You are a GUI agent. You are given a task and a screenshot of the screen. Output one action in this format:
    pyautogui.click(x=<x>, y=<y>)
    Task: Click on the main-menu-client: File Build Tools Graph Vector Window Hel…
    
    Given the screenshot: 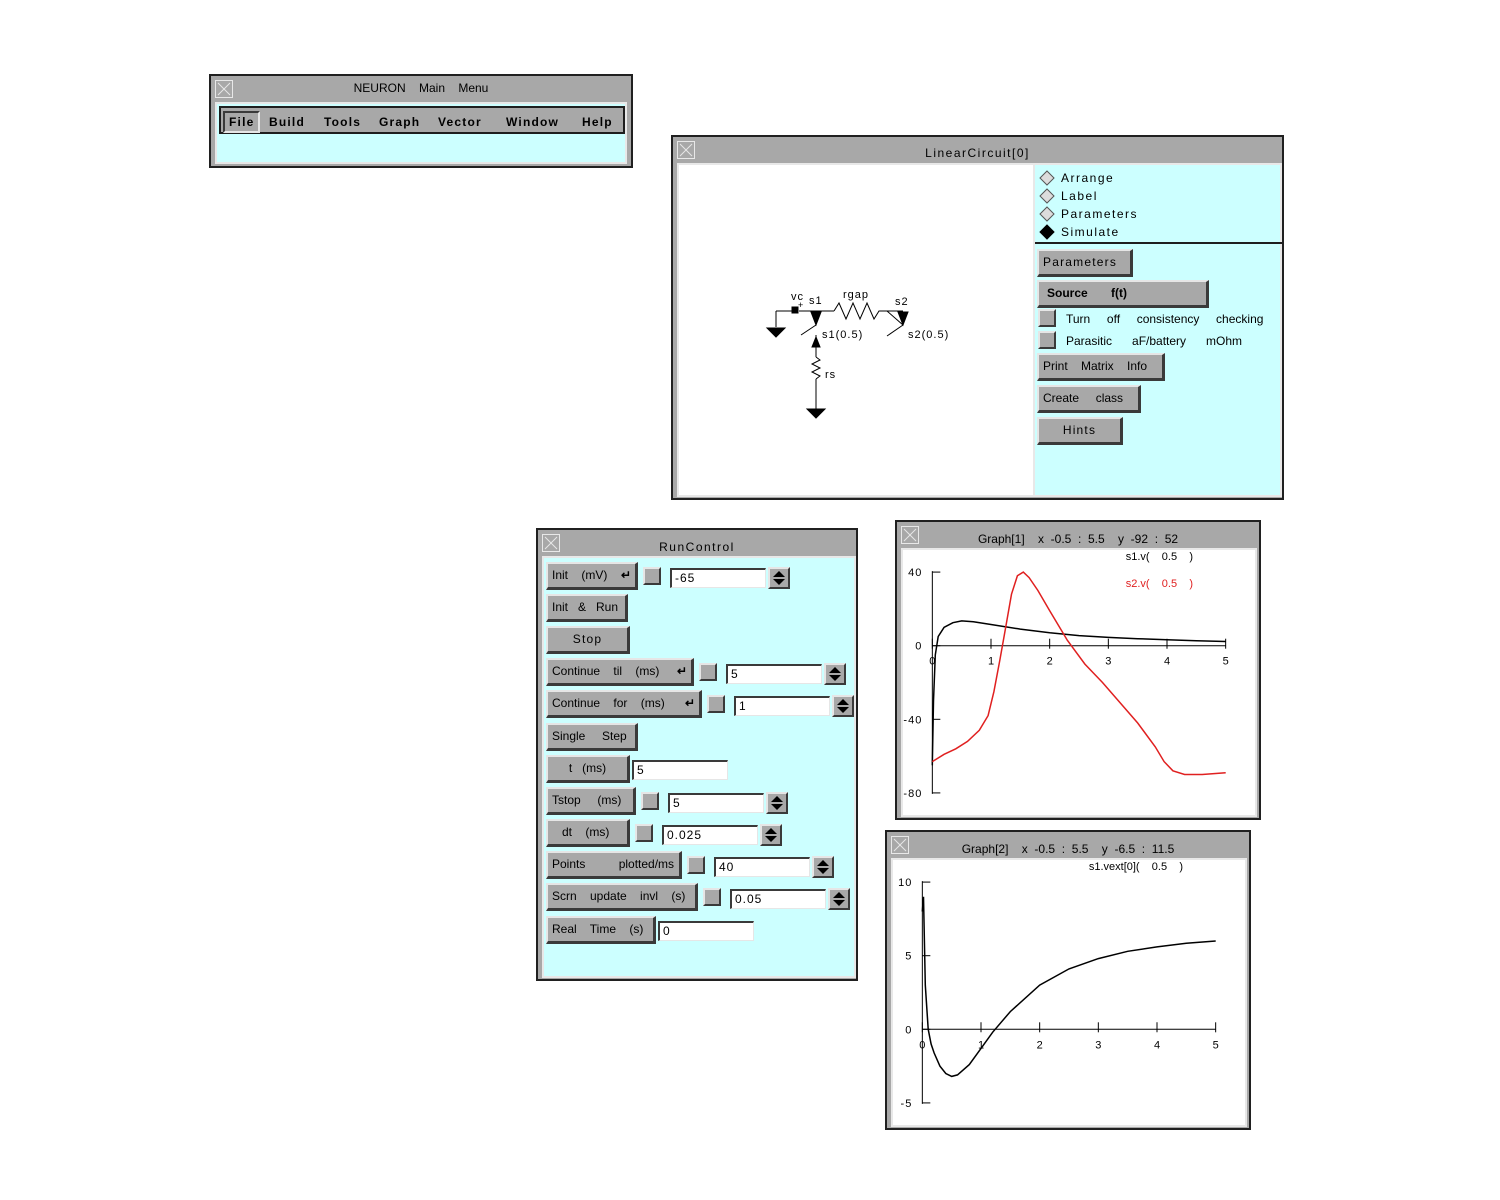 What is the action you would take?
    pyautogui.click(x=421, y=133)
    